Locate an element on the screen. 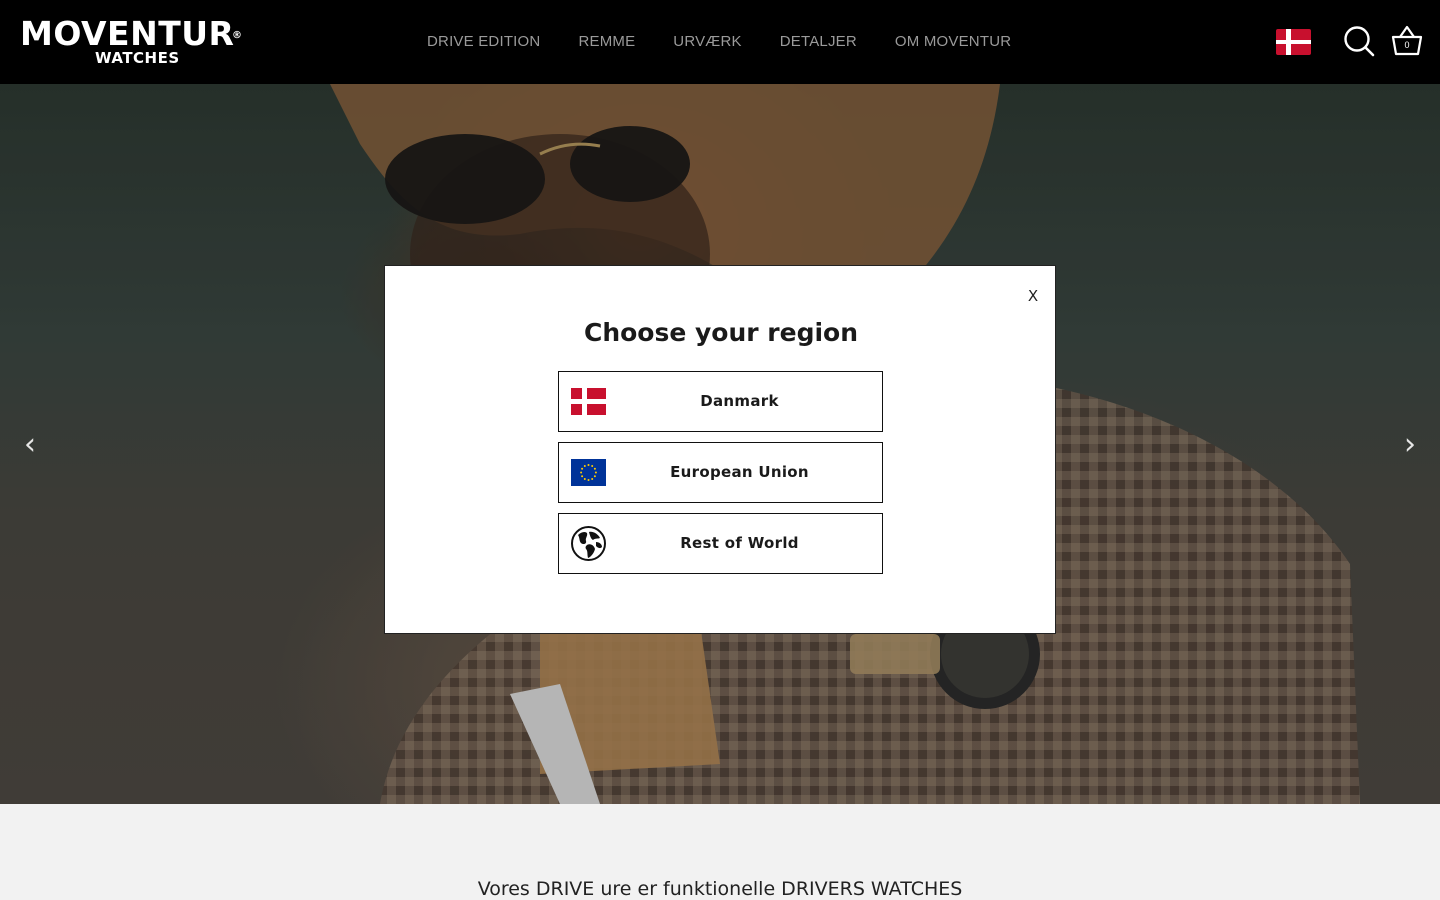 The width and height of the screenshot is (1440, 900). region-label: Danmark is located at coordinates (739, 401).